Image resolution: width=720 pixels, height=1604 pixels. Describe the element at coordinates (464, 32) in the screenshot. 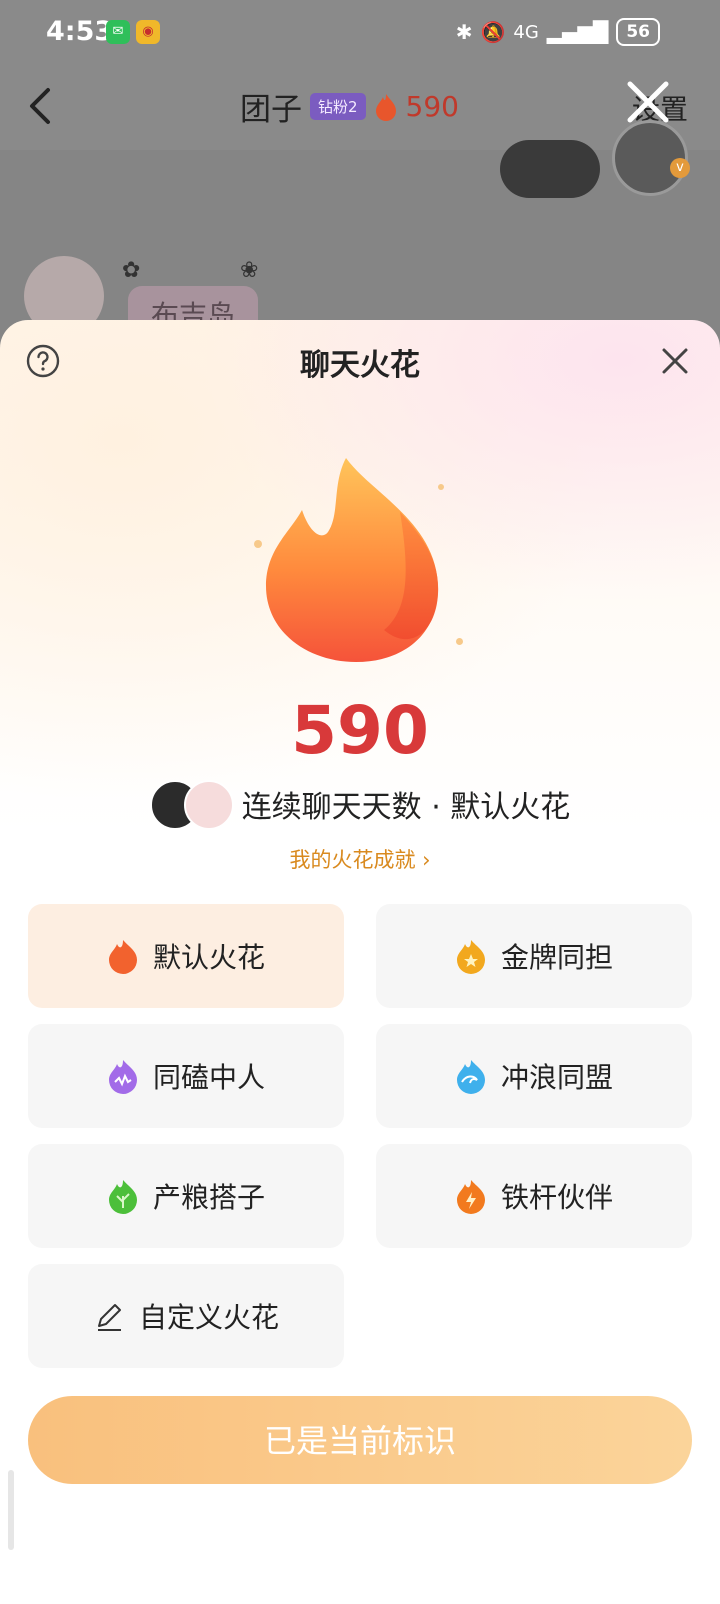

I see `bluetooth-icon: ✱` at that location.